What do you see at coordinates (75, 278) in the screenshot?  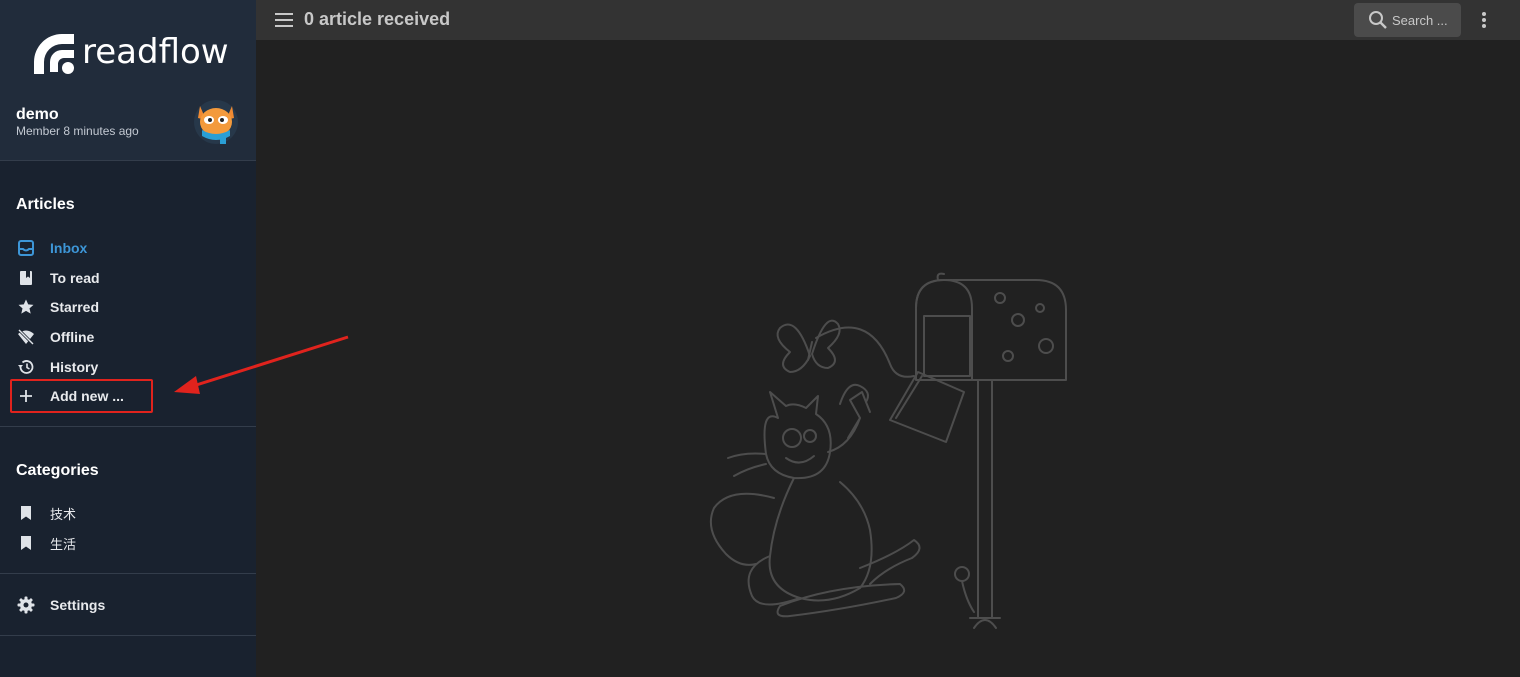 I see `sidebar-item-label: To read` at bounding box center [75, 278].